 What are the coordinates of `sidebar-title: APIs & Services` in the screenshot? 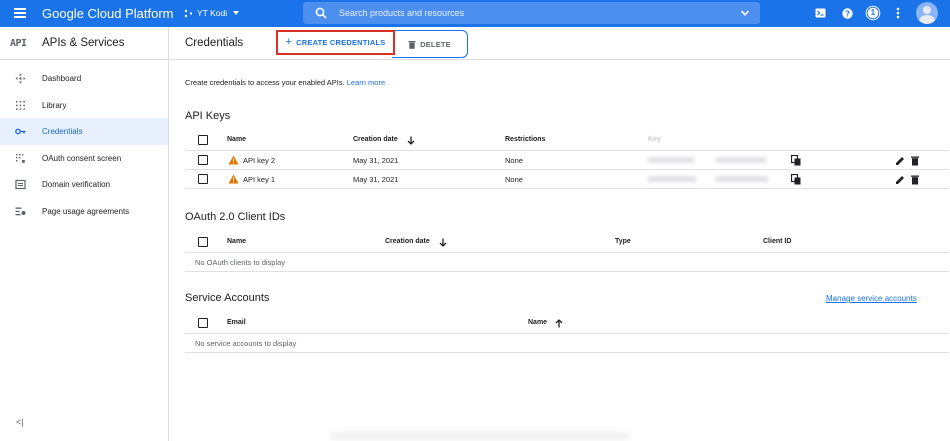 It's located at (83, 43).